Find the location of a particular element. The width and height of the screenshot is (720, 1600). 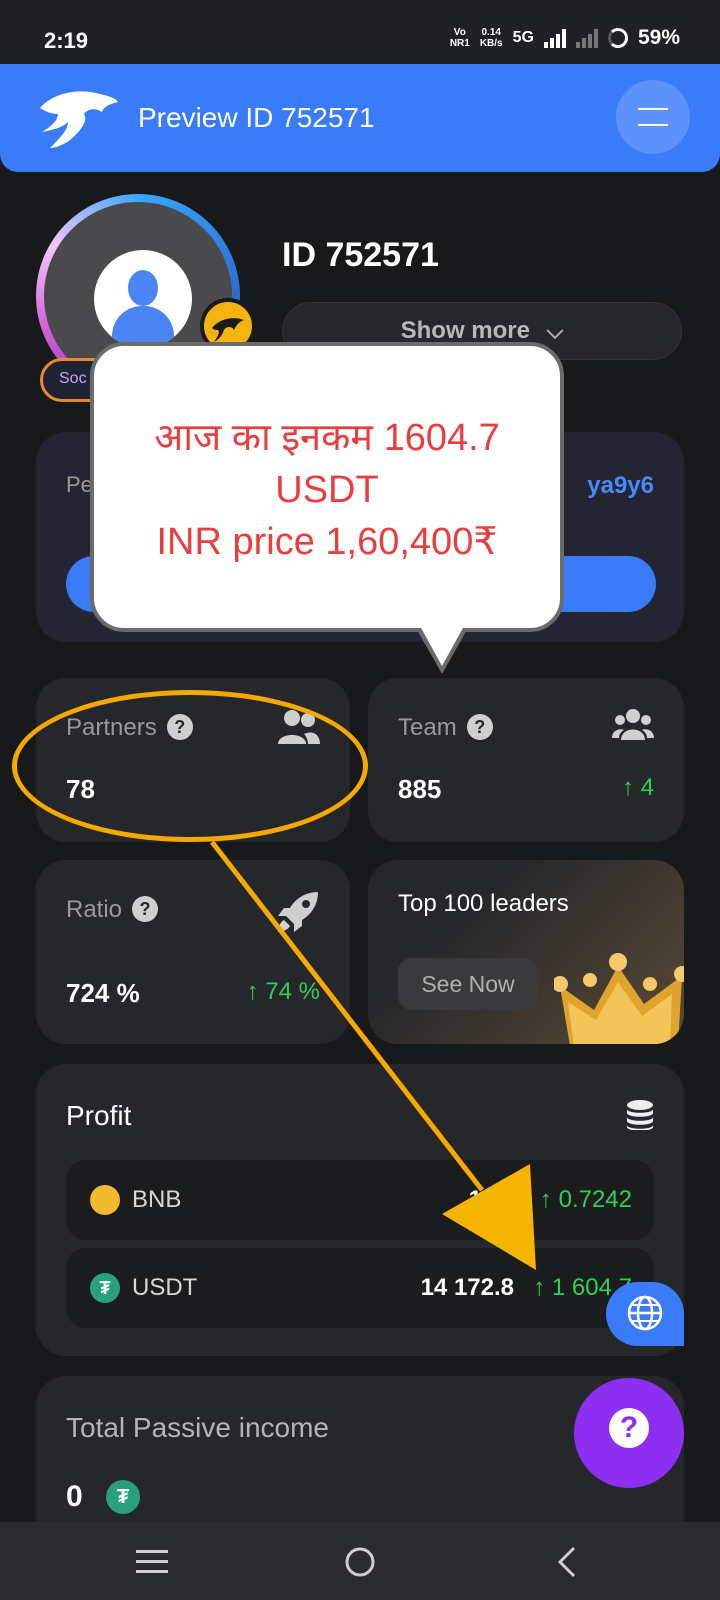

battery-icon is located at coordinates (617, 38).